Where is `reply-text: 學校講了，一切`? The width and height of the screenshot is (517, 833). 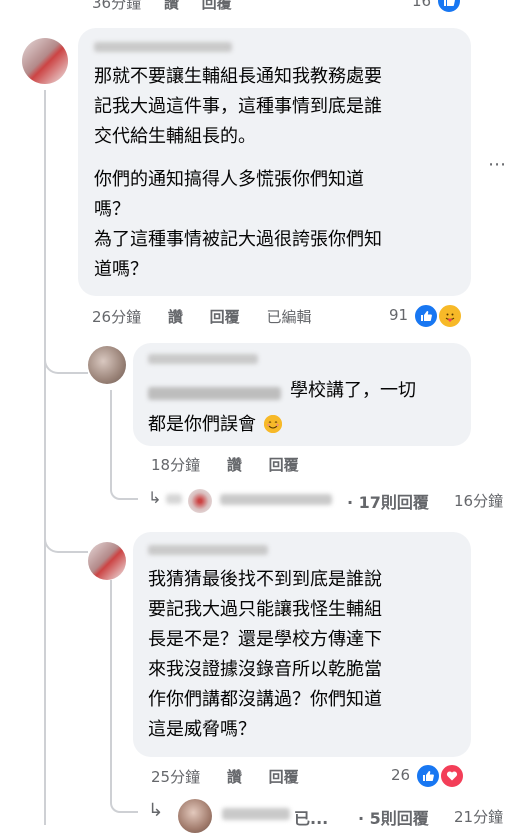 reply-text: 學校講了，一切 is located at coordinates (353, 390).